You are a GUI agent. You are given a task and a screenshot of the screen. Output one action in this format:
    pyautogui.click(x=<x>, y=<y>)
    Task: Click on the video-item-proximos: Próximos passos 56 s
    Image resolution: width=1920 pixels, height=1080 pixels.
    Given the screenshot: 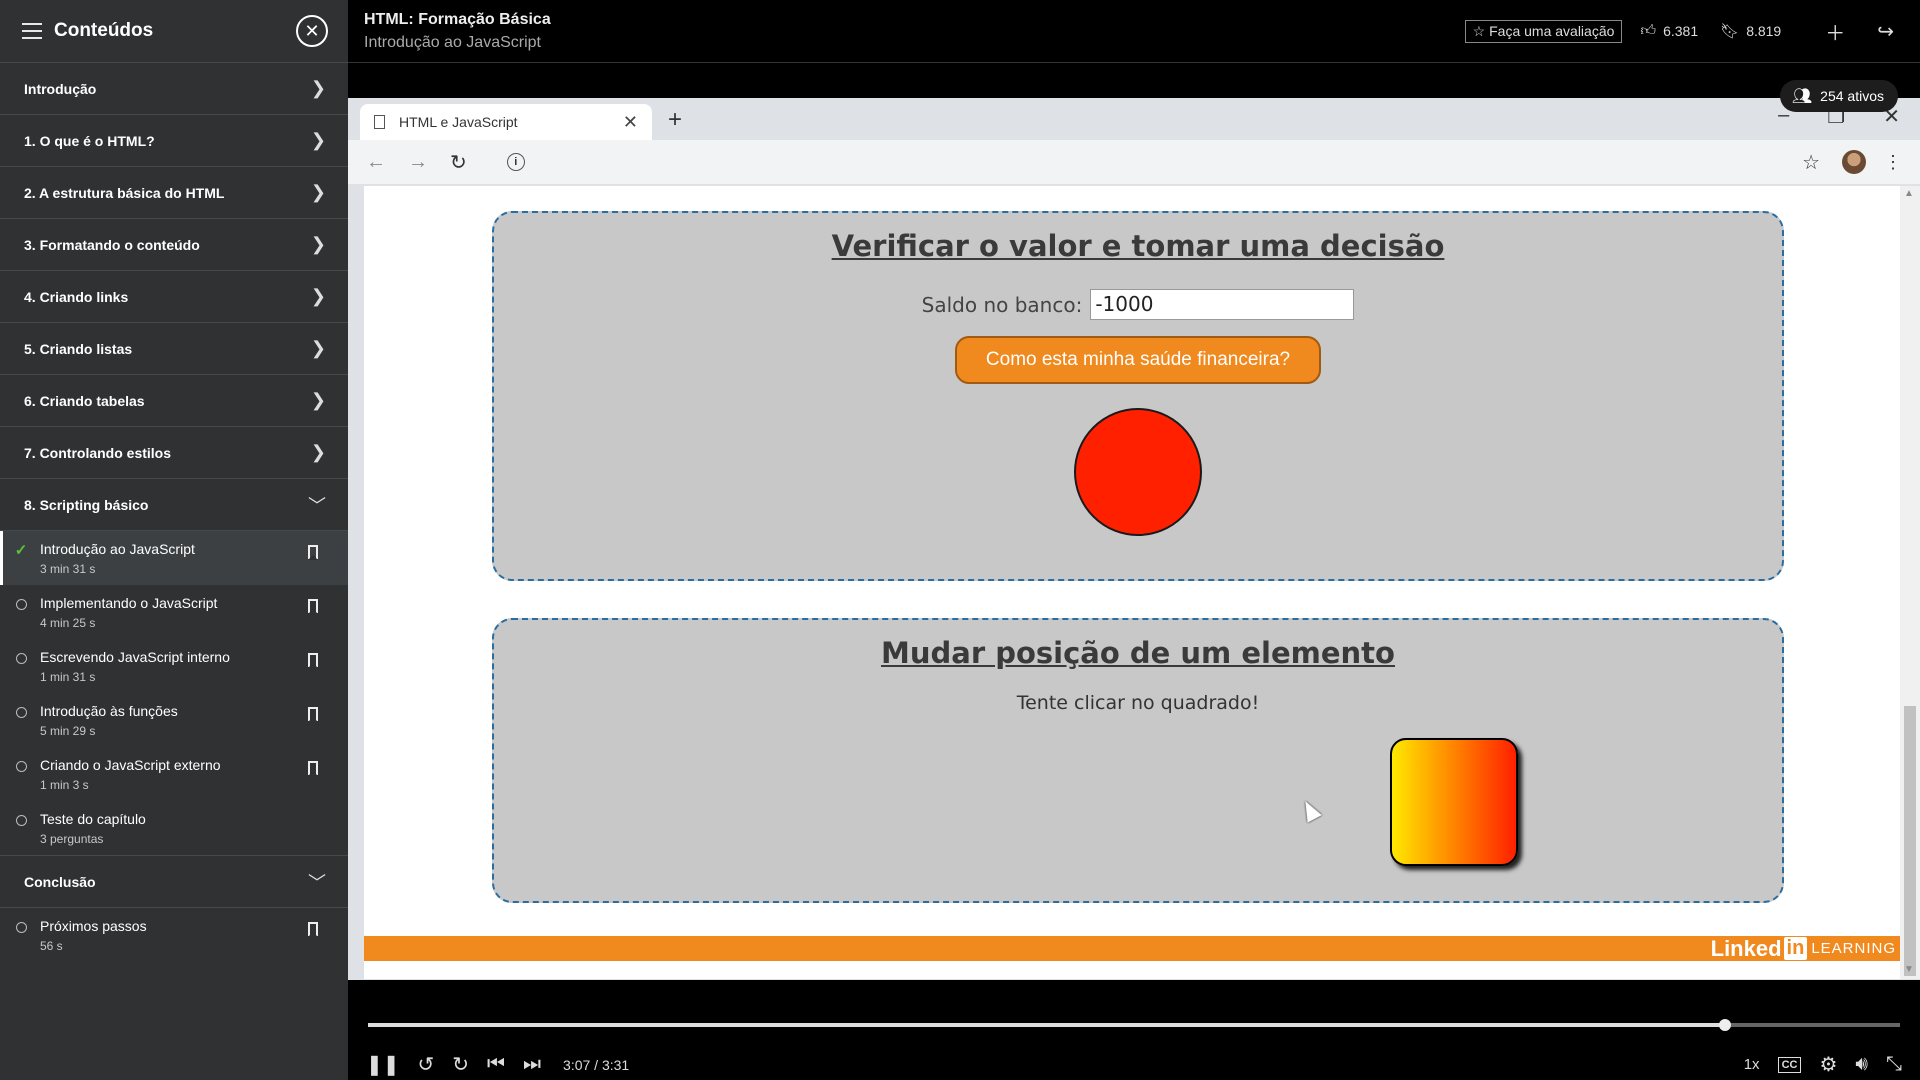 What is the action you would take?
    pyautogui.click(x=174, y=935)
    